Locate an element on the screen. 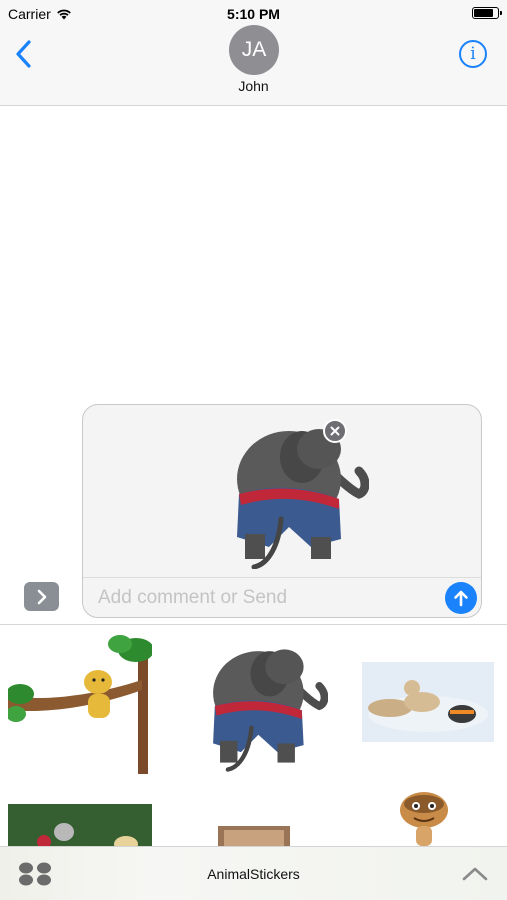 This screenshot has width=507, height=900. contact-avatar: JA is located at coordinates (254, 50).